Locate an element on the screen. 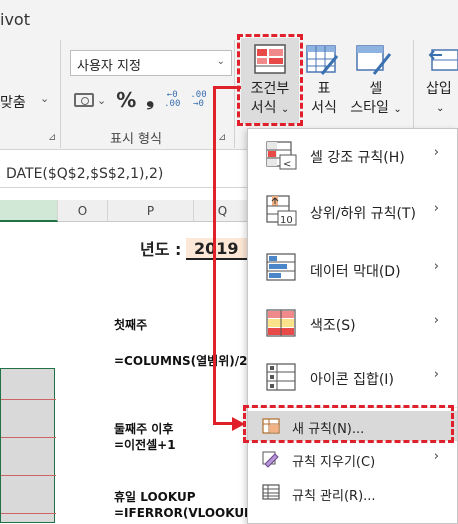 This screenshot has height=524, width=458. number-format-buttons: ⌄ % ❟ ←0.00 .00 →0 is located at coordinates (140, 99).